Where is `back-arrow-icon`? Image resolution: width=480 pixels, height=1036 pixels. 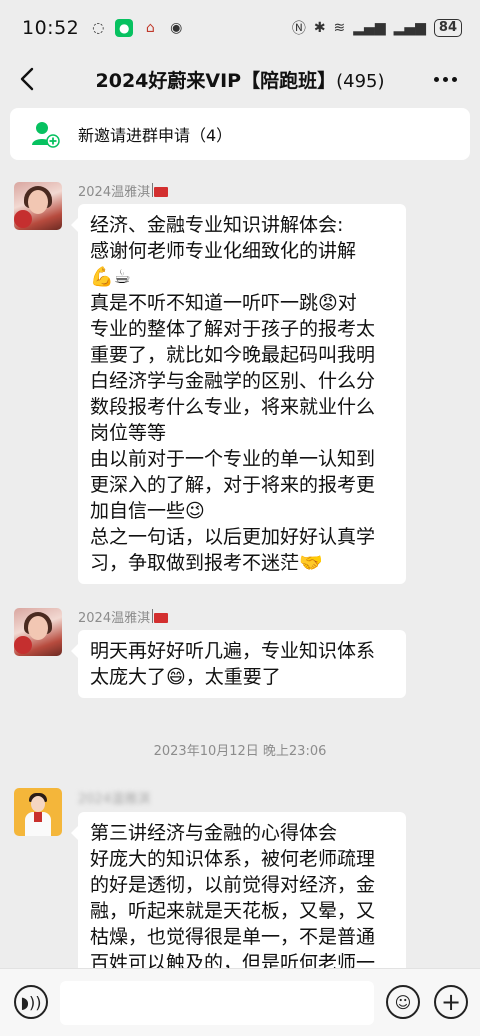 back-arrow-icon is located at coordinates (27, 79).